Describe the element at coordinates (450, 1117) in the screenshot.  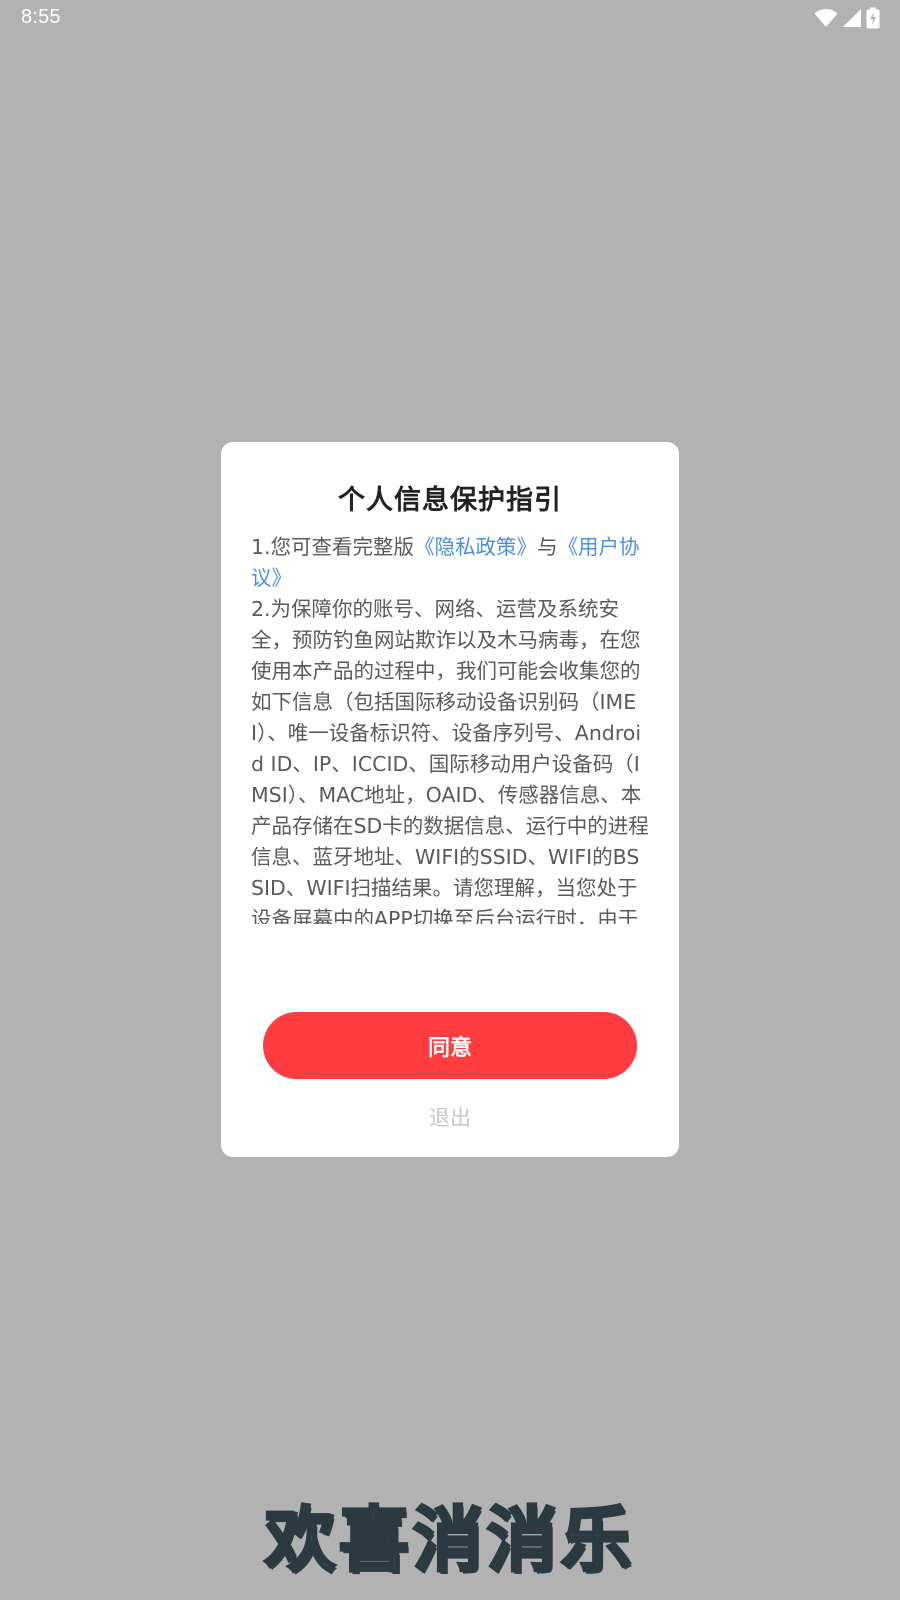
I see `exit-button: 退出` at that location.